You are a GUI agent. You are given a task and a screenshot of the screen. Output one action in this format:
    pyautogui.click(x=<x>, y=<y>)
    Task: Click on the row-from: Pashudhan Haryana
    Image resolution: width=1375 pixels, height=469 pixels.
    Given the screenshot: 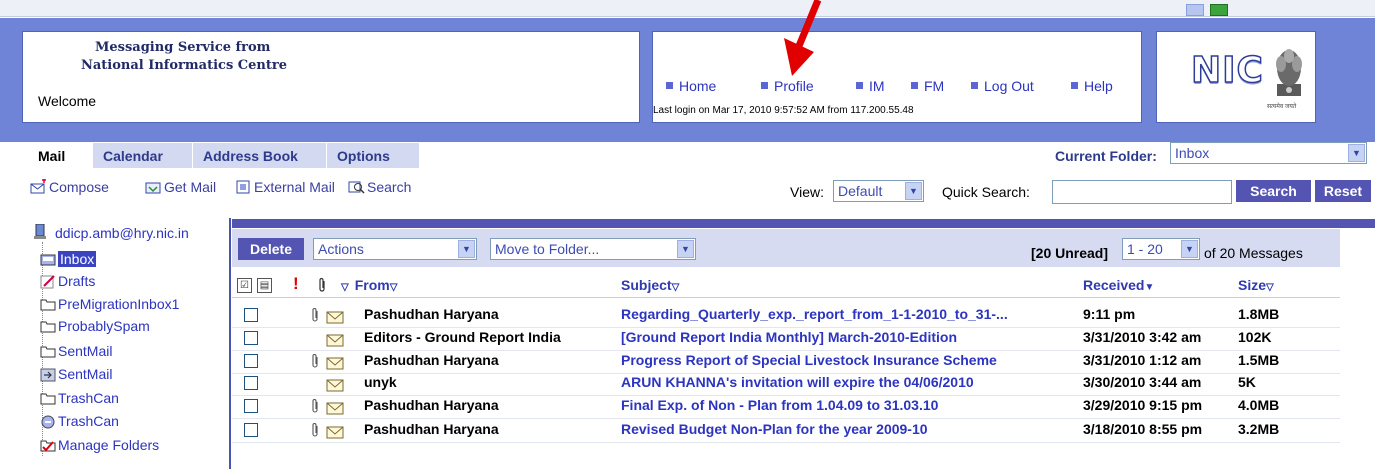 What is the action you would take?
    pyautogui.click(x=431, y=429)
    